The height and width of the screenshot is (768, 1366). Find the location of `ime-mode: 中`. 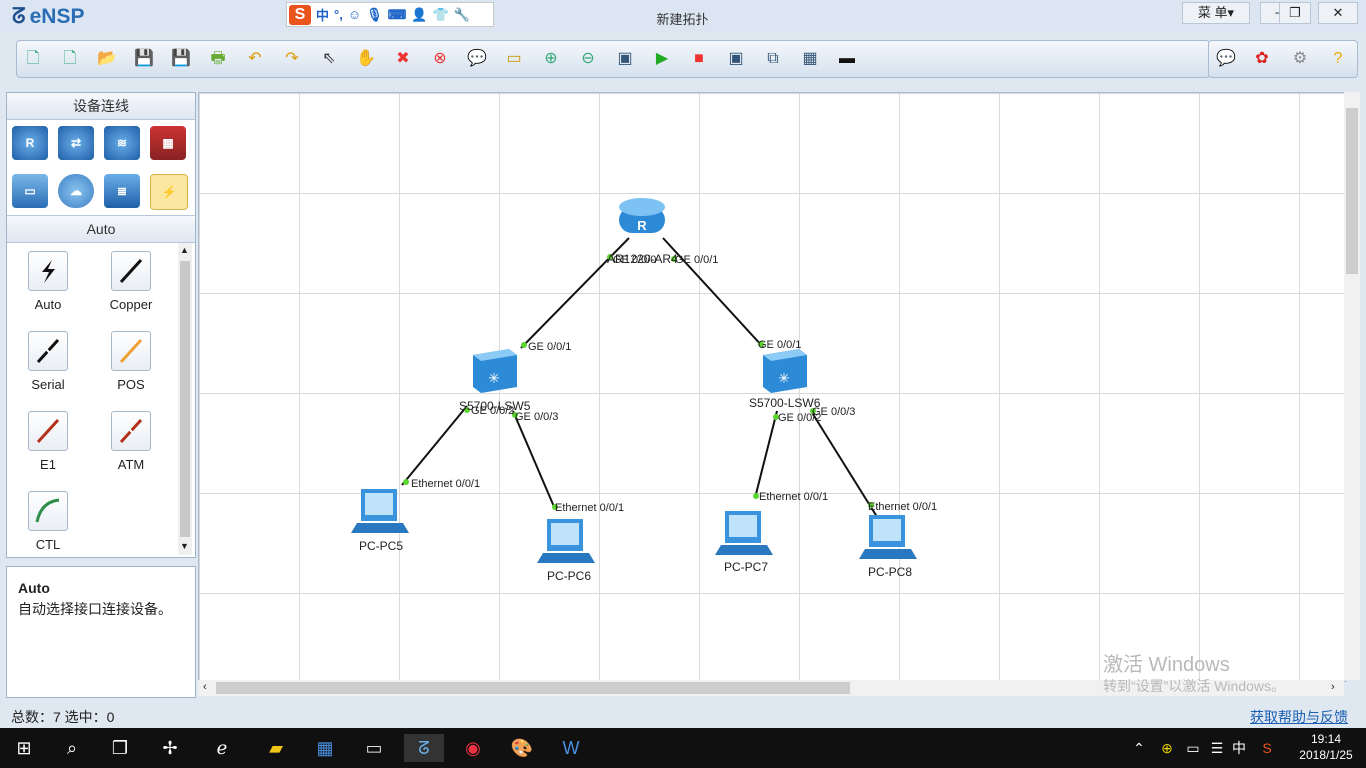

ime-mode: 中 is located at coordinates (322, 14).